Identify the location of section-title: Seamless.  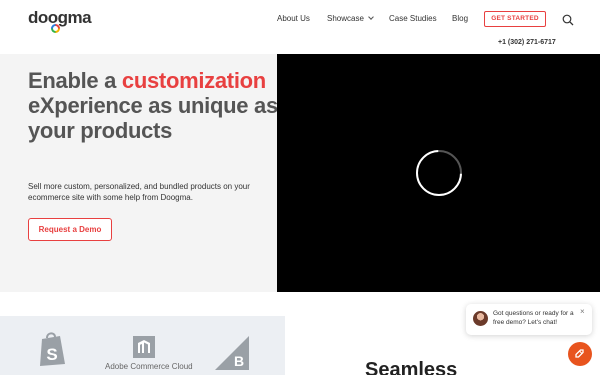
(411, 367).